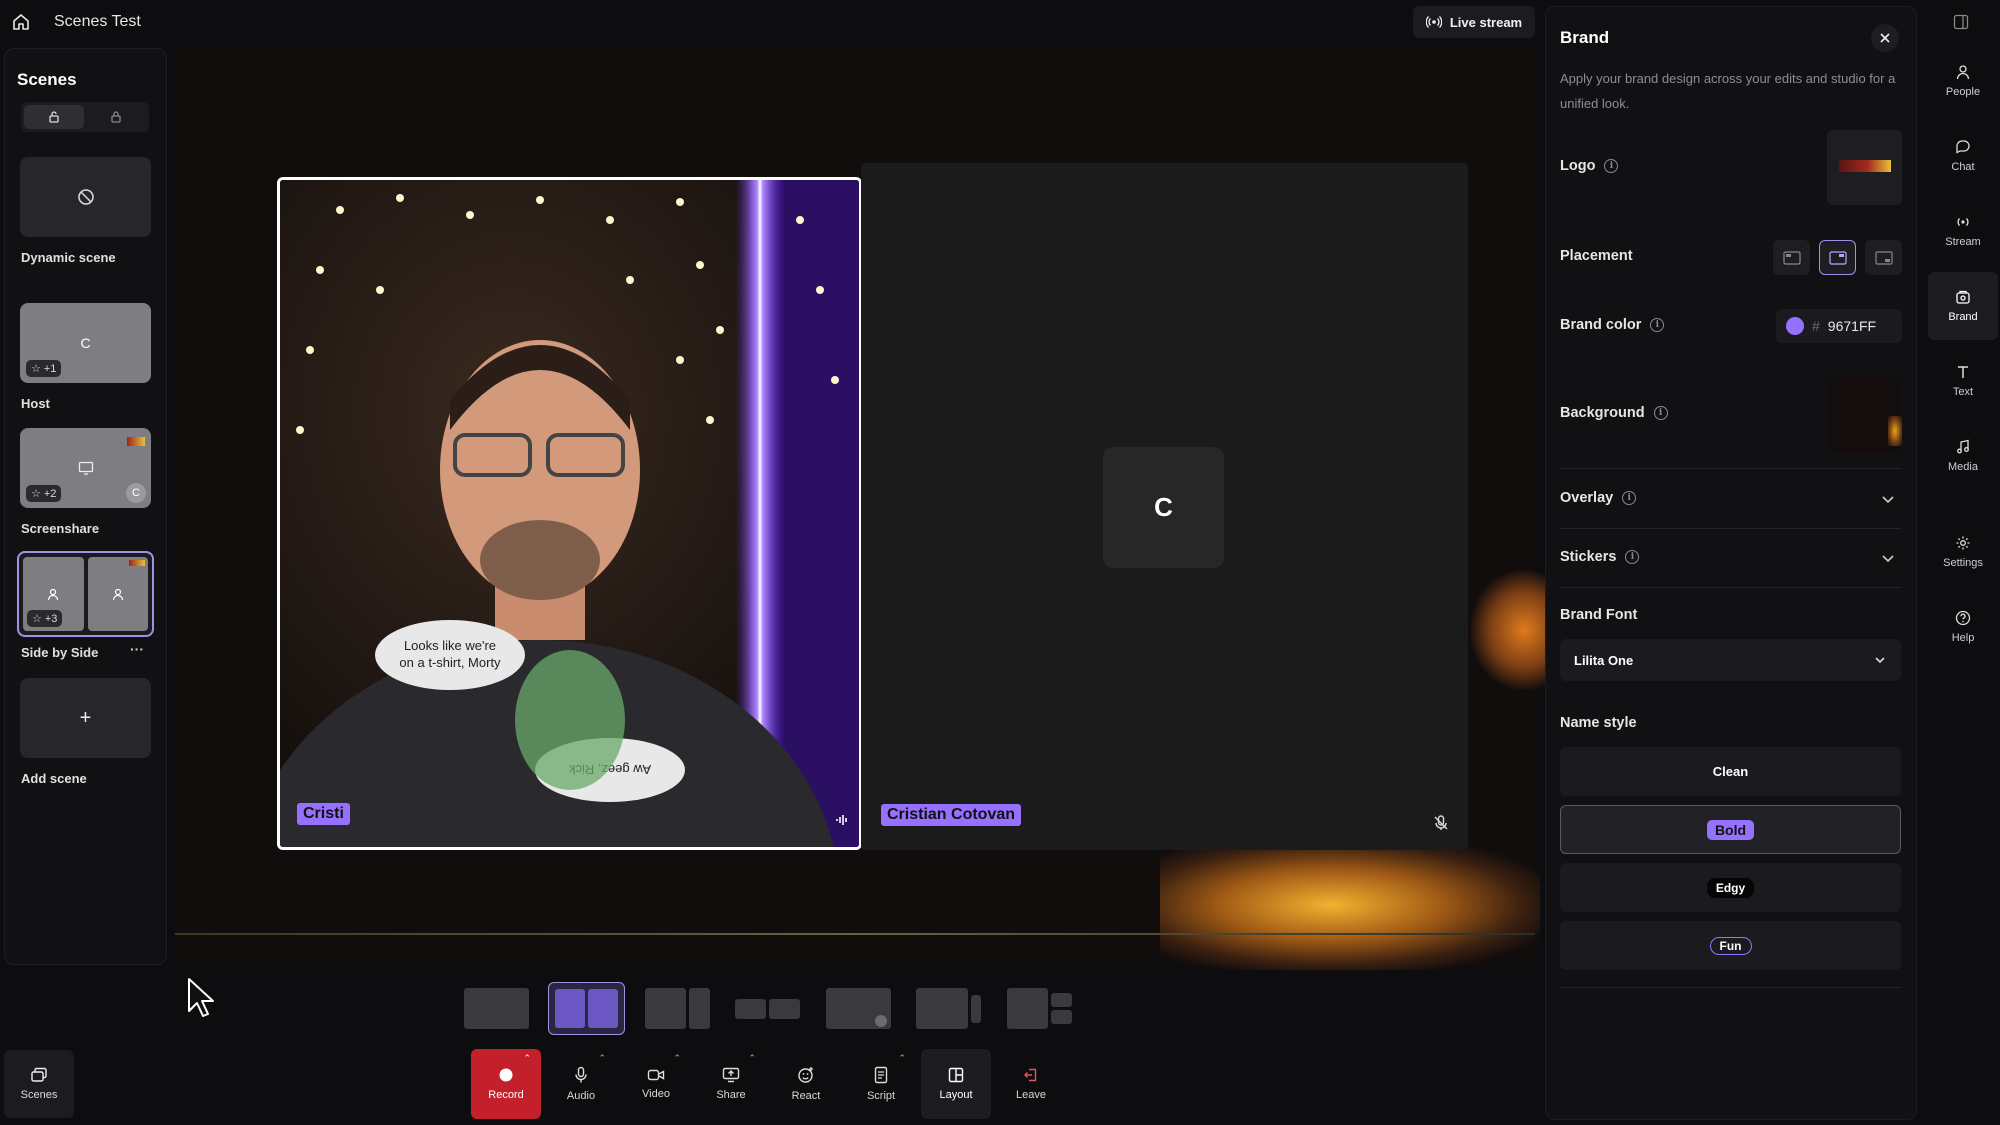  Describe the element at coordinates (656, 1075) in the screenshot. I see `camera-icon` at that location.